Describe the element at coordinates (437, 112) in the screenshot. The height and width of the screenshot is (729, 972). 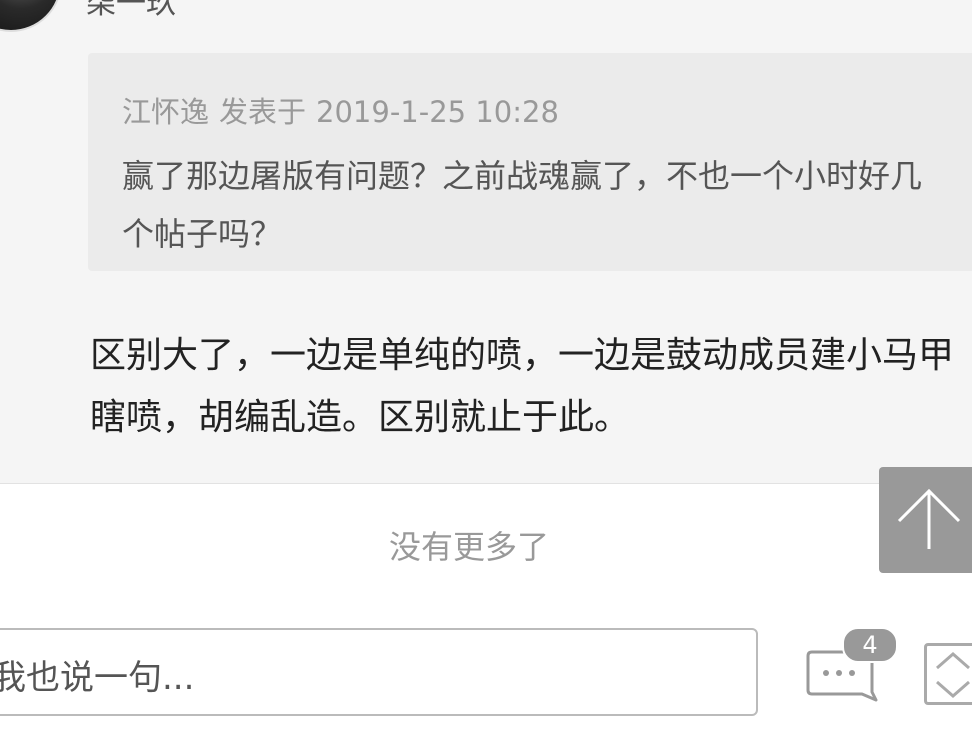
I see `quote-timestamp: 2019-1-25 10:28` at that location.